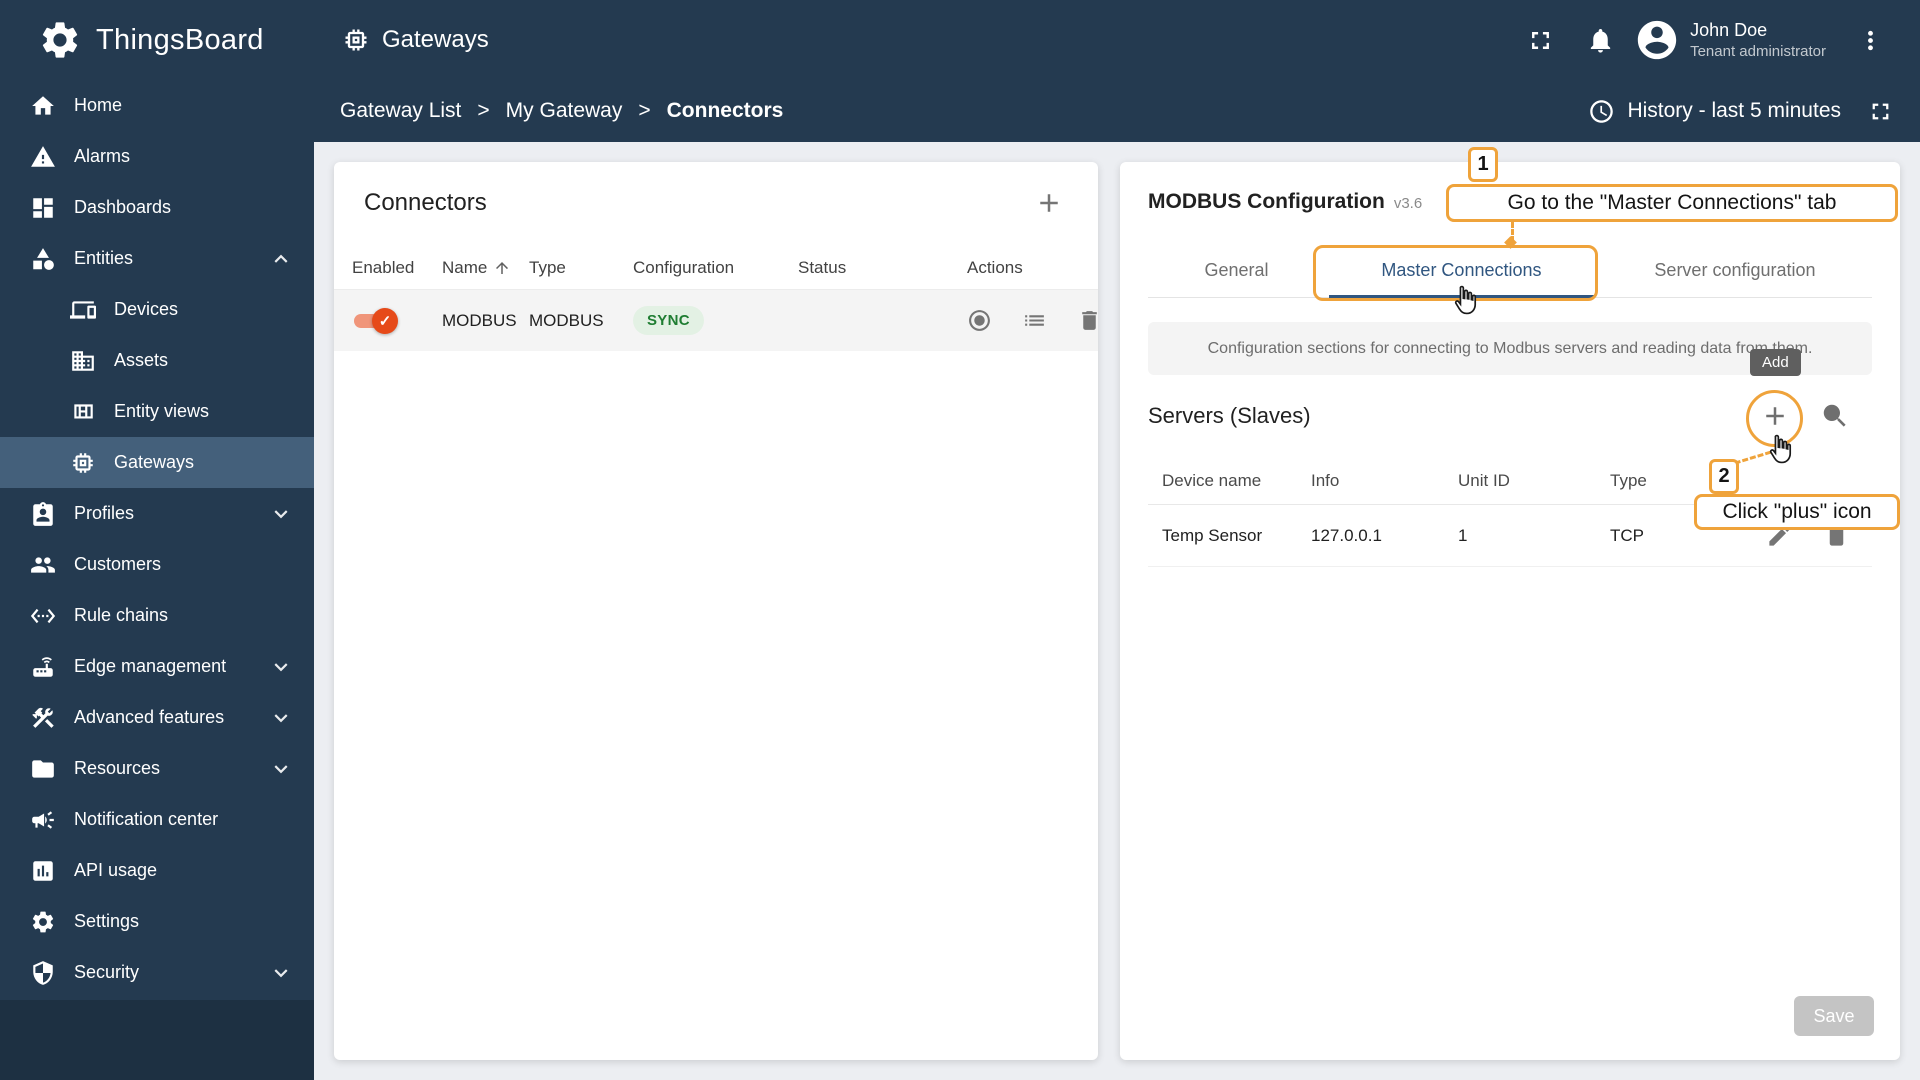 The width and height of the screenshot is (1920, 1080). I want to click on sidebar-item-advanced-features: Advanced features, so click(157, 717).